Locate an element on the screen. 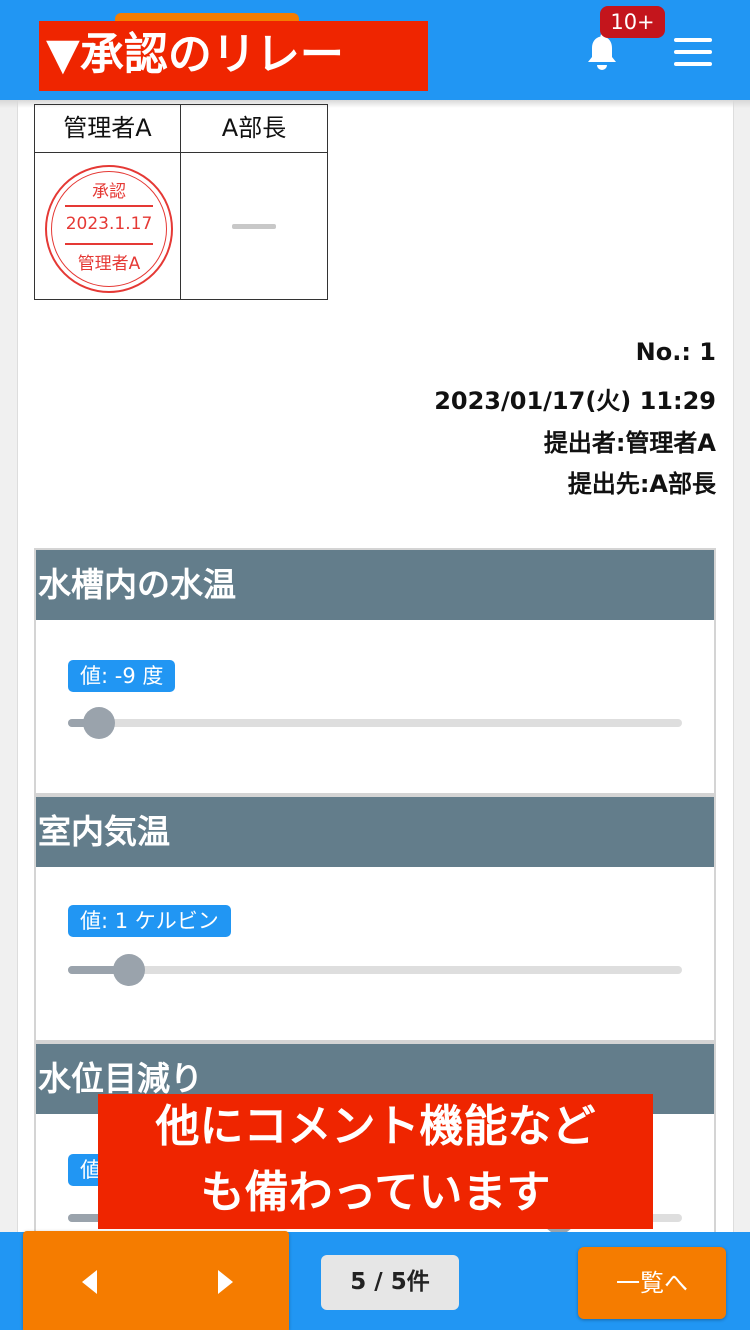  next-arrow-icon is located at coordinates (225, 1282).